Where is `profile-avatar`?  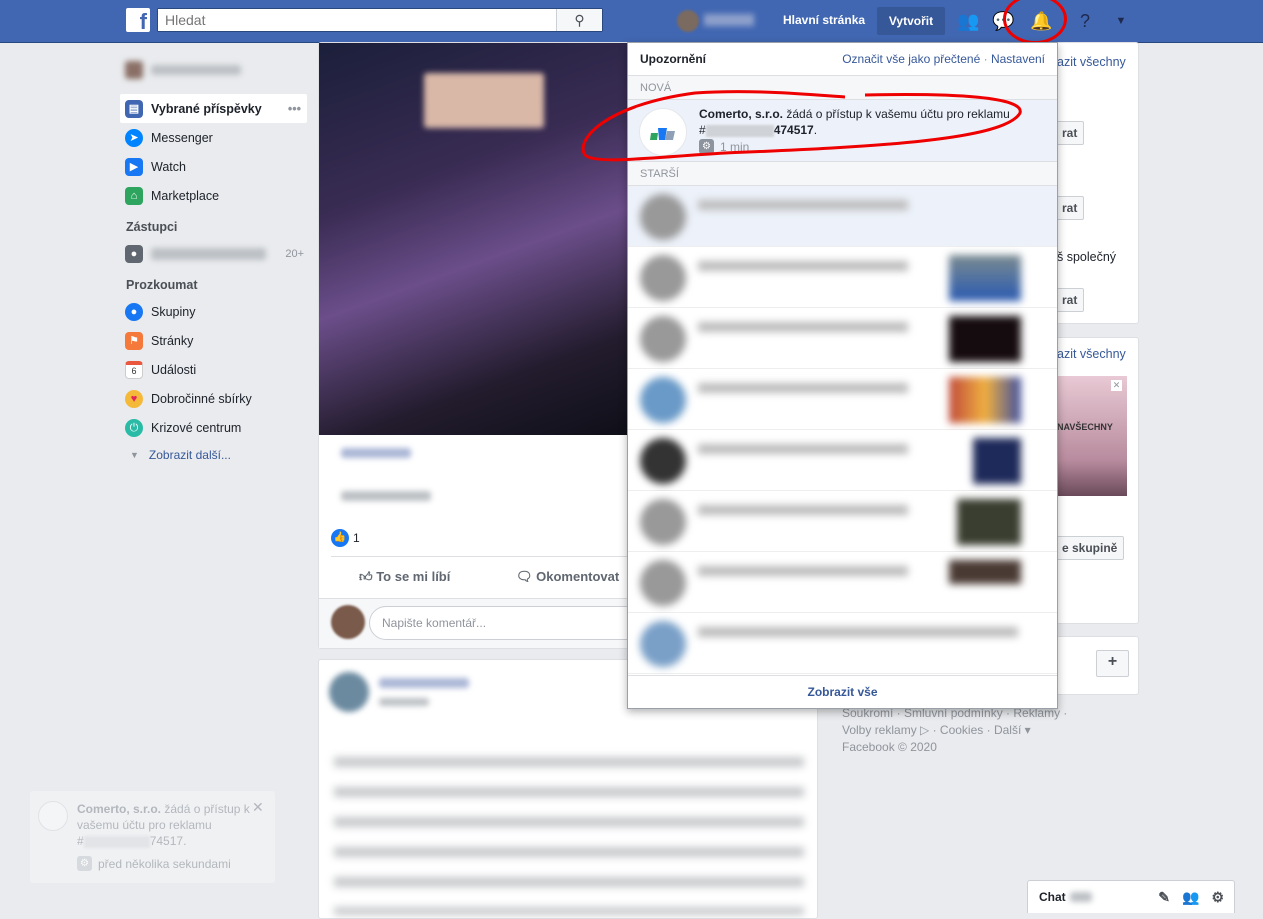
profile-avatar is located at coordinates (688, 21).